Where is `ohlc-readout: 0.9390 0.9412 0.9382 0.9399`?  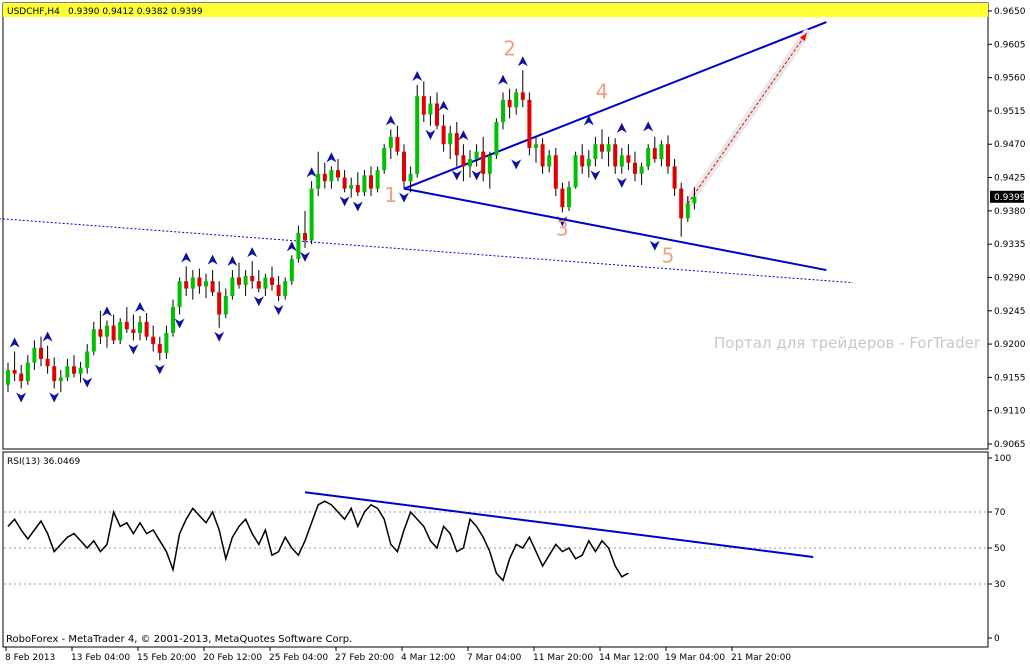
ohlc-readout: 0.9390 0.9412 0.9382 0.9399 is located at coordinates (135, 12).